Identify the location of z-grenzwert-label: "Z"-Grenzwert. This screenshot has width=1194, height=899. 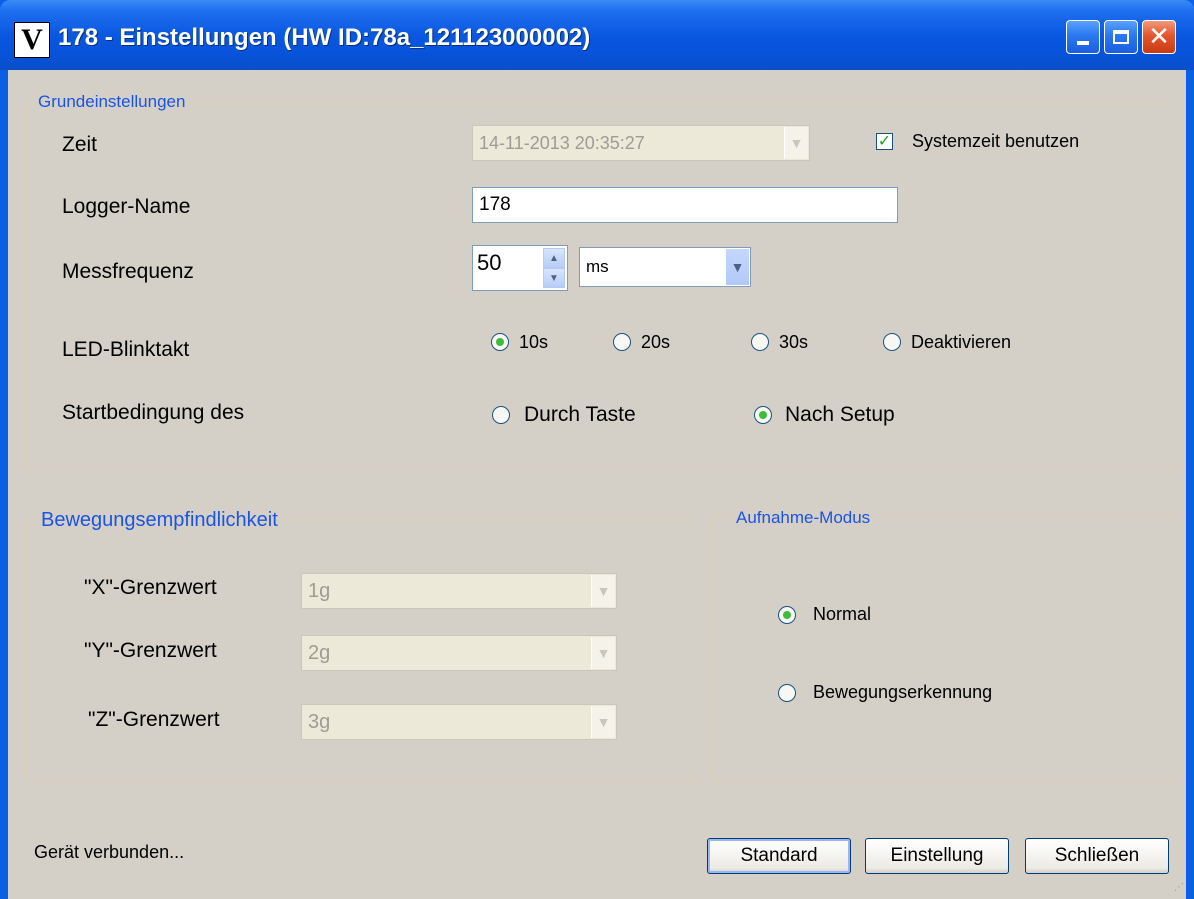
(154, 719).